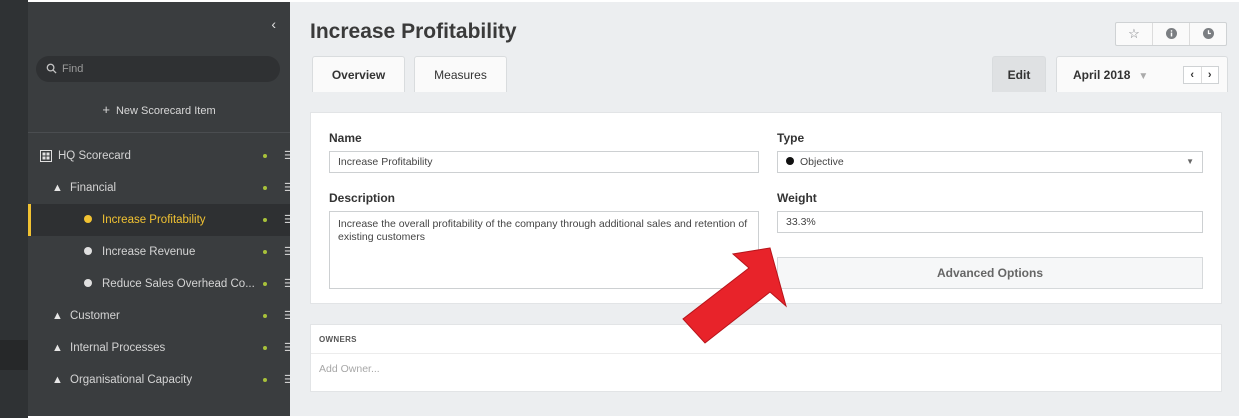  Describe the element at coordinates (1102, 75) in the screenshot. I see `period-label: April 2018` at that location.